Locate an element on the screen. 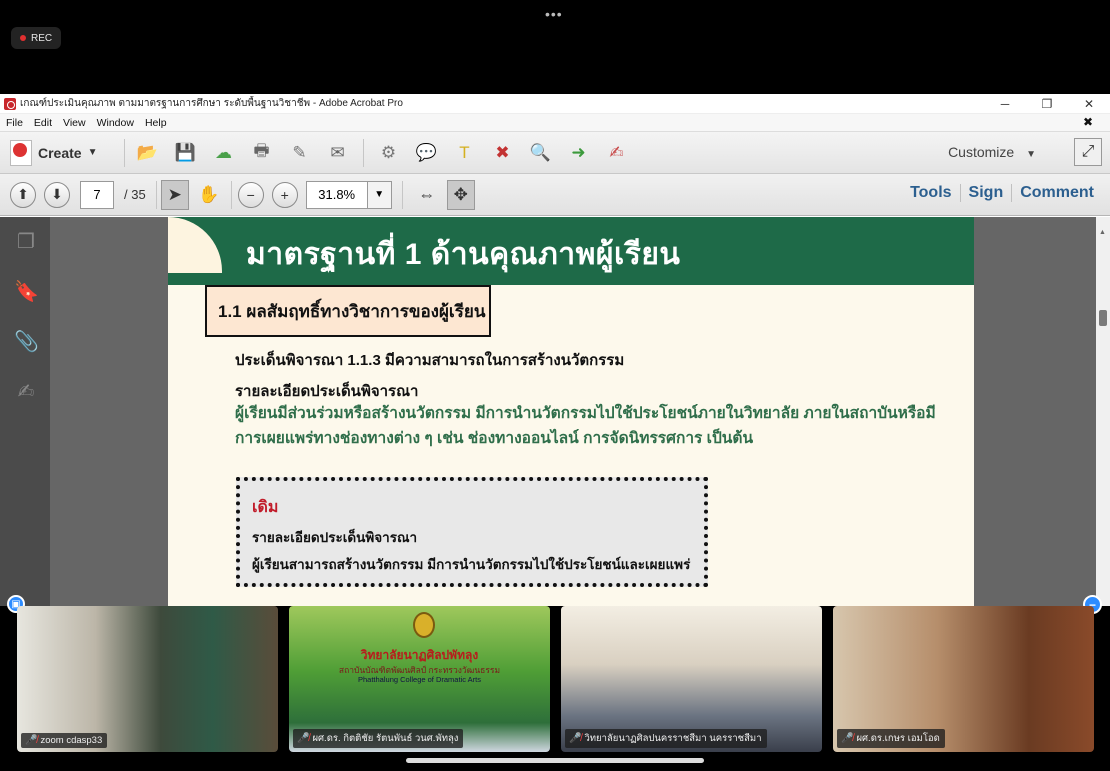 Image resolution: width=1110 pixels, height=771 pixels. participant-name-tag: 🎤̸ วิทยาลัยนาฏศิลปนครราชสีมา นครราชสีมา is located at coordinates (666, 738).